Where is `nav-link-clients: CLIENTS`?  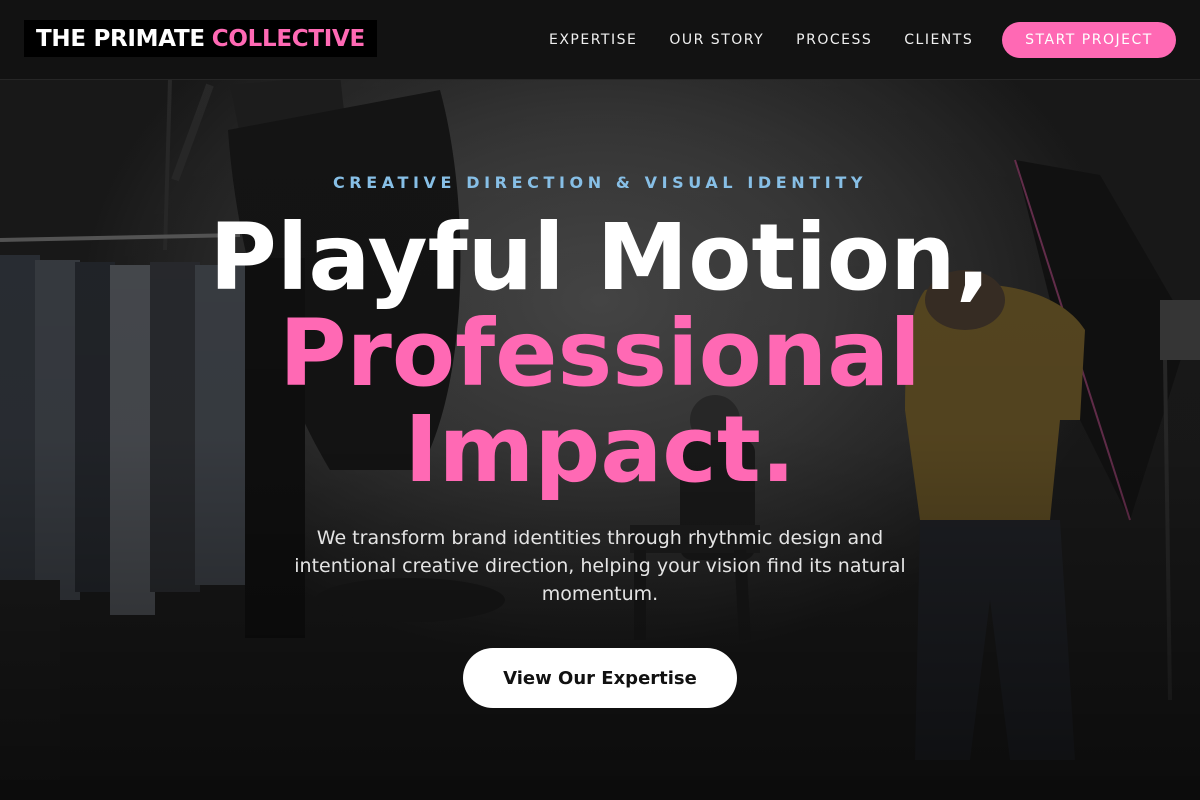
nav-link-clients: CLIENTS is located at coordinates (938, 40).